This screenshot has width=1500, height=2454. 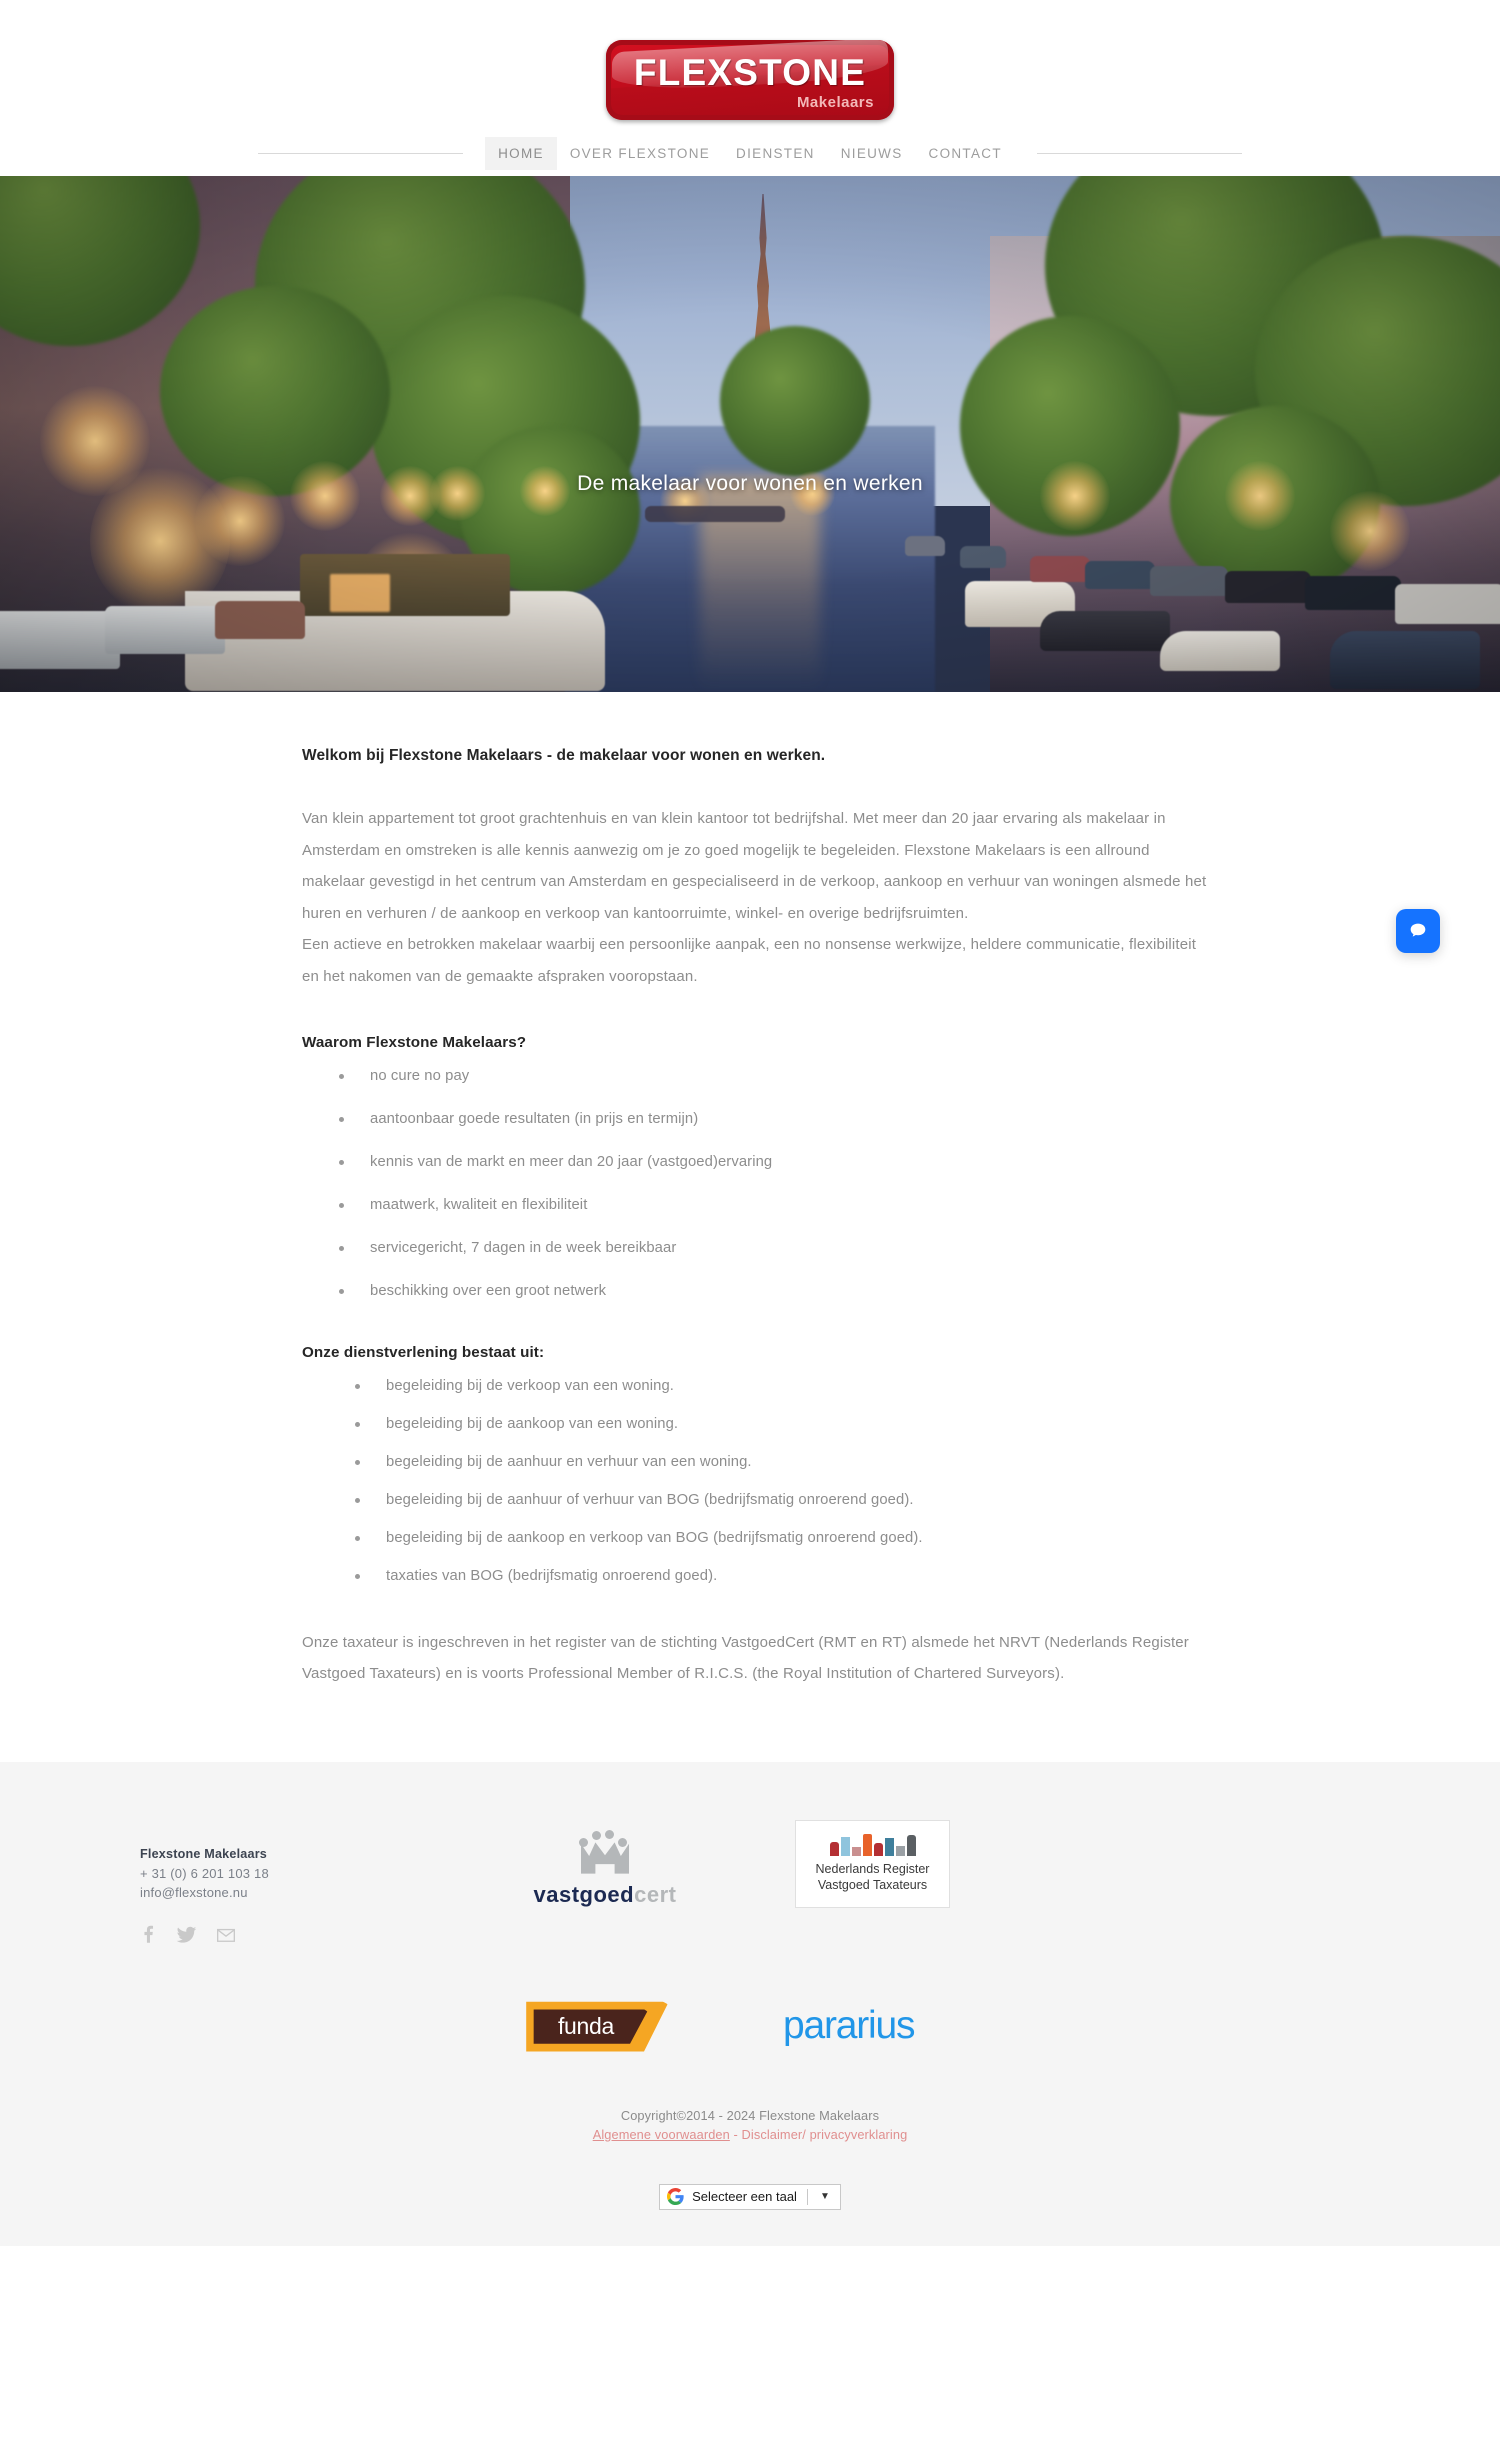 I want to click on nrvt-line-1: Nederlands Register, so click(x=872, y=1869).